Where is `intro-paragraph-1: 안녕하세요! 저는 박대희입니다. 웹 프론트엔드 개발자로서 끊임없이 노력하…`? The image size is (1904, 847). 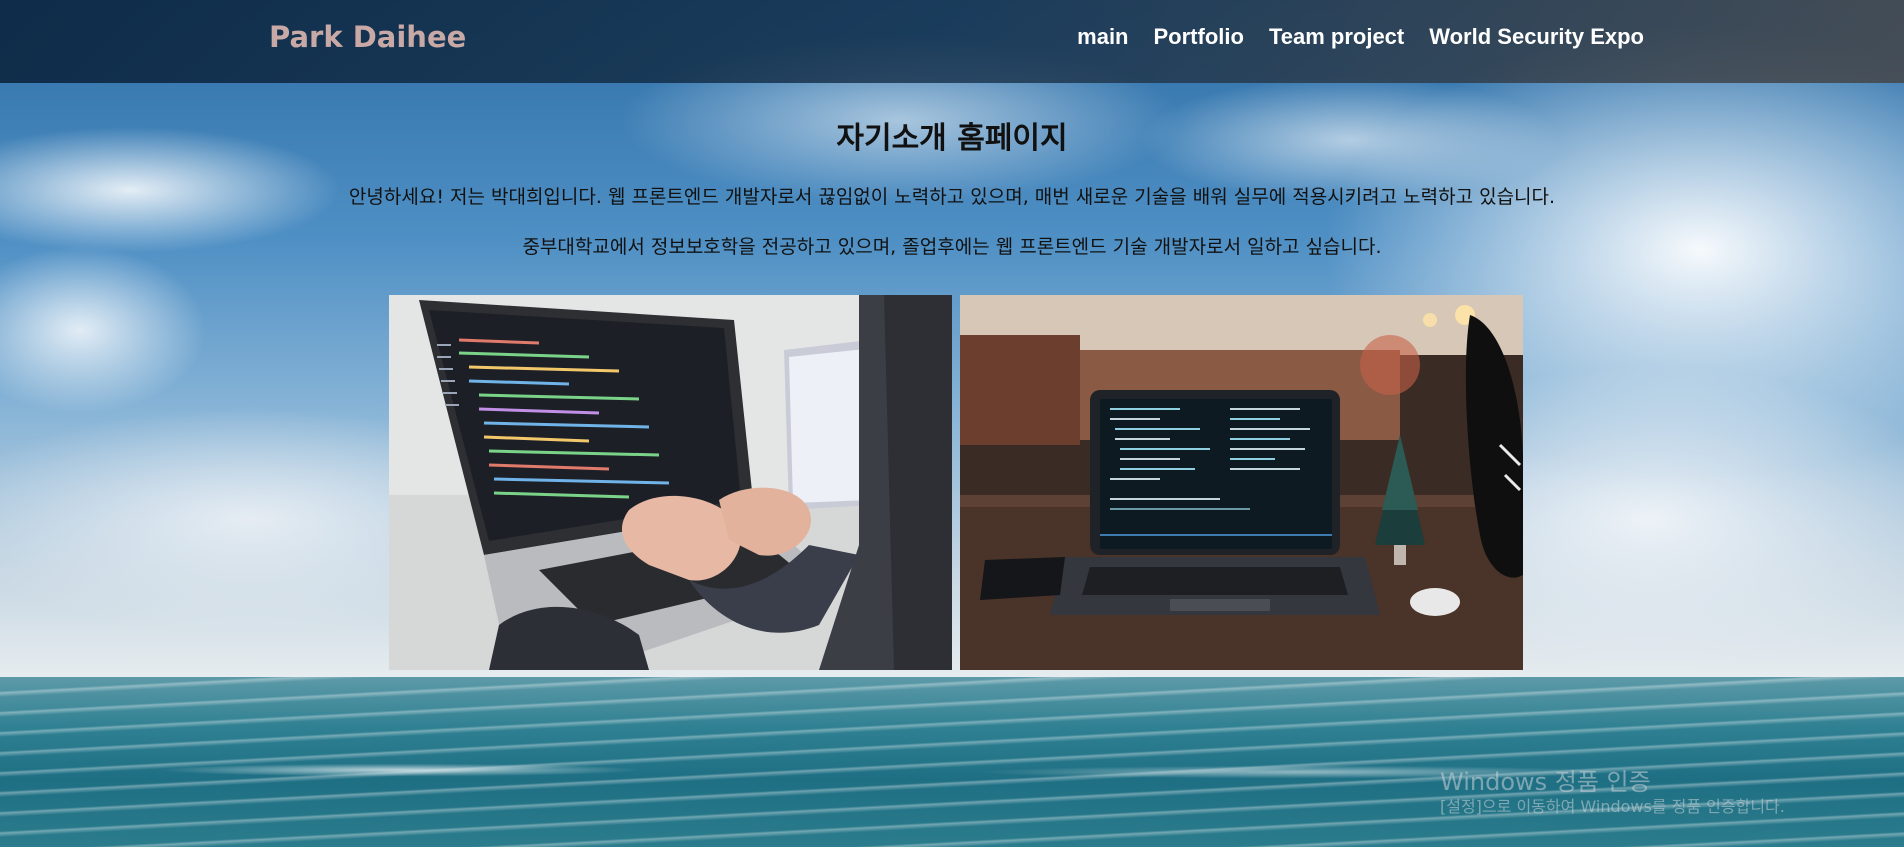 intro-paragraph-1: 안녕하세요! 저는 박대희입니다. 웹 프론트엔드 개발자로서 끊임없이 노력하… is located at coordinates (952, 197).